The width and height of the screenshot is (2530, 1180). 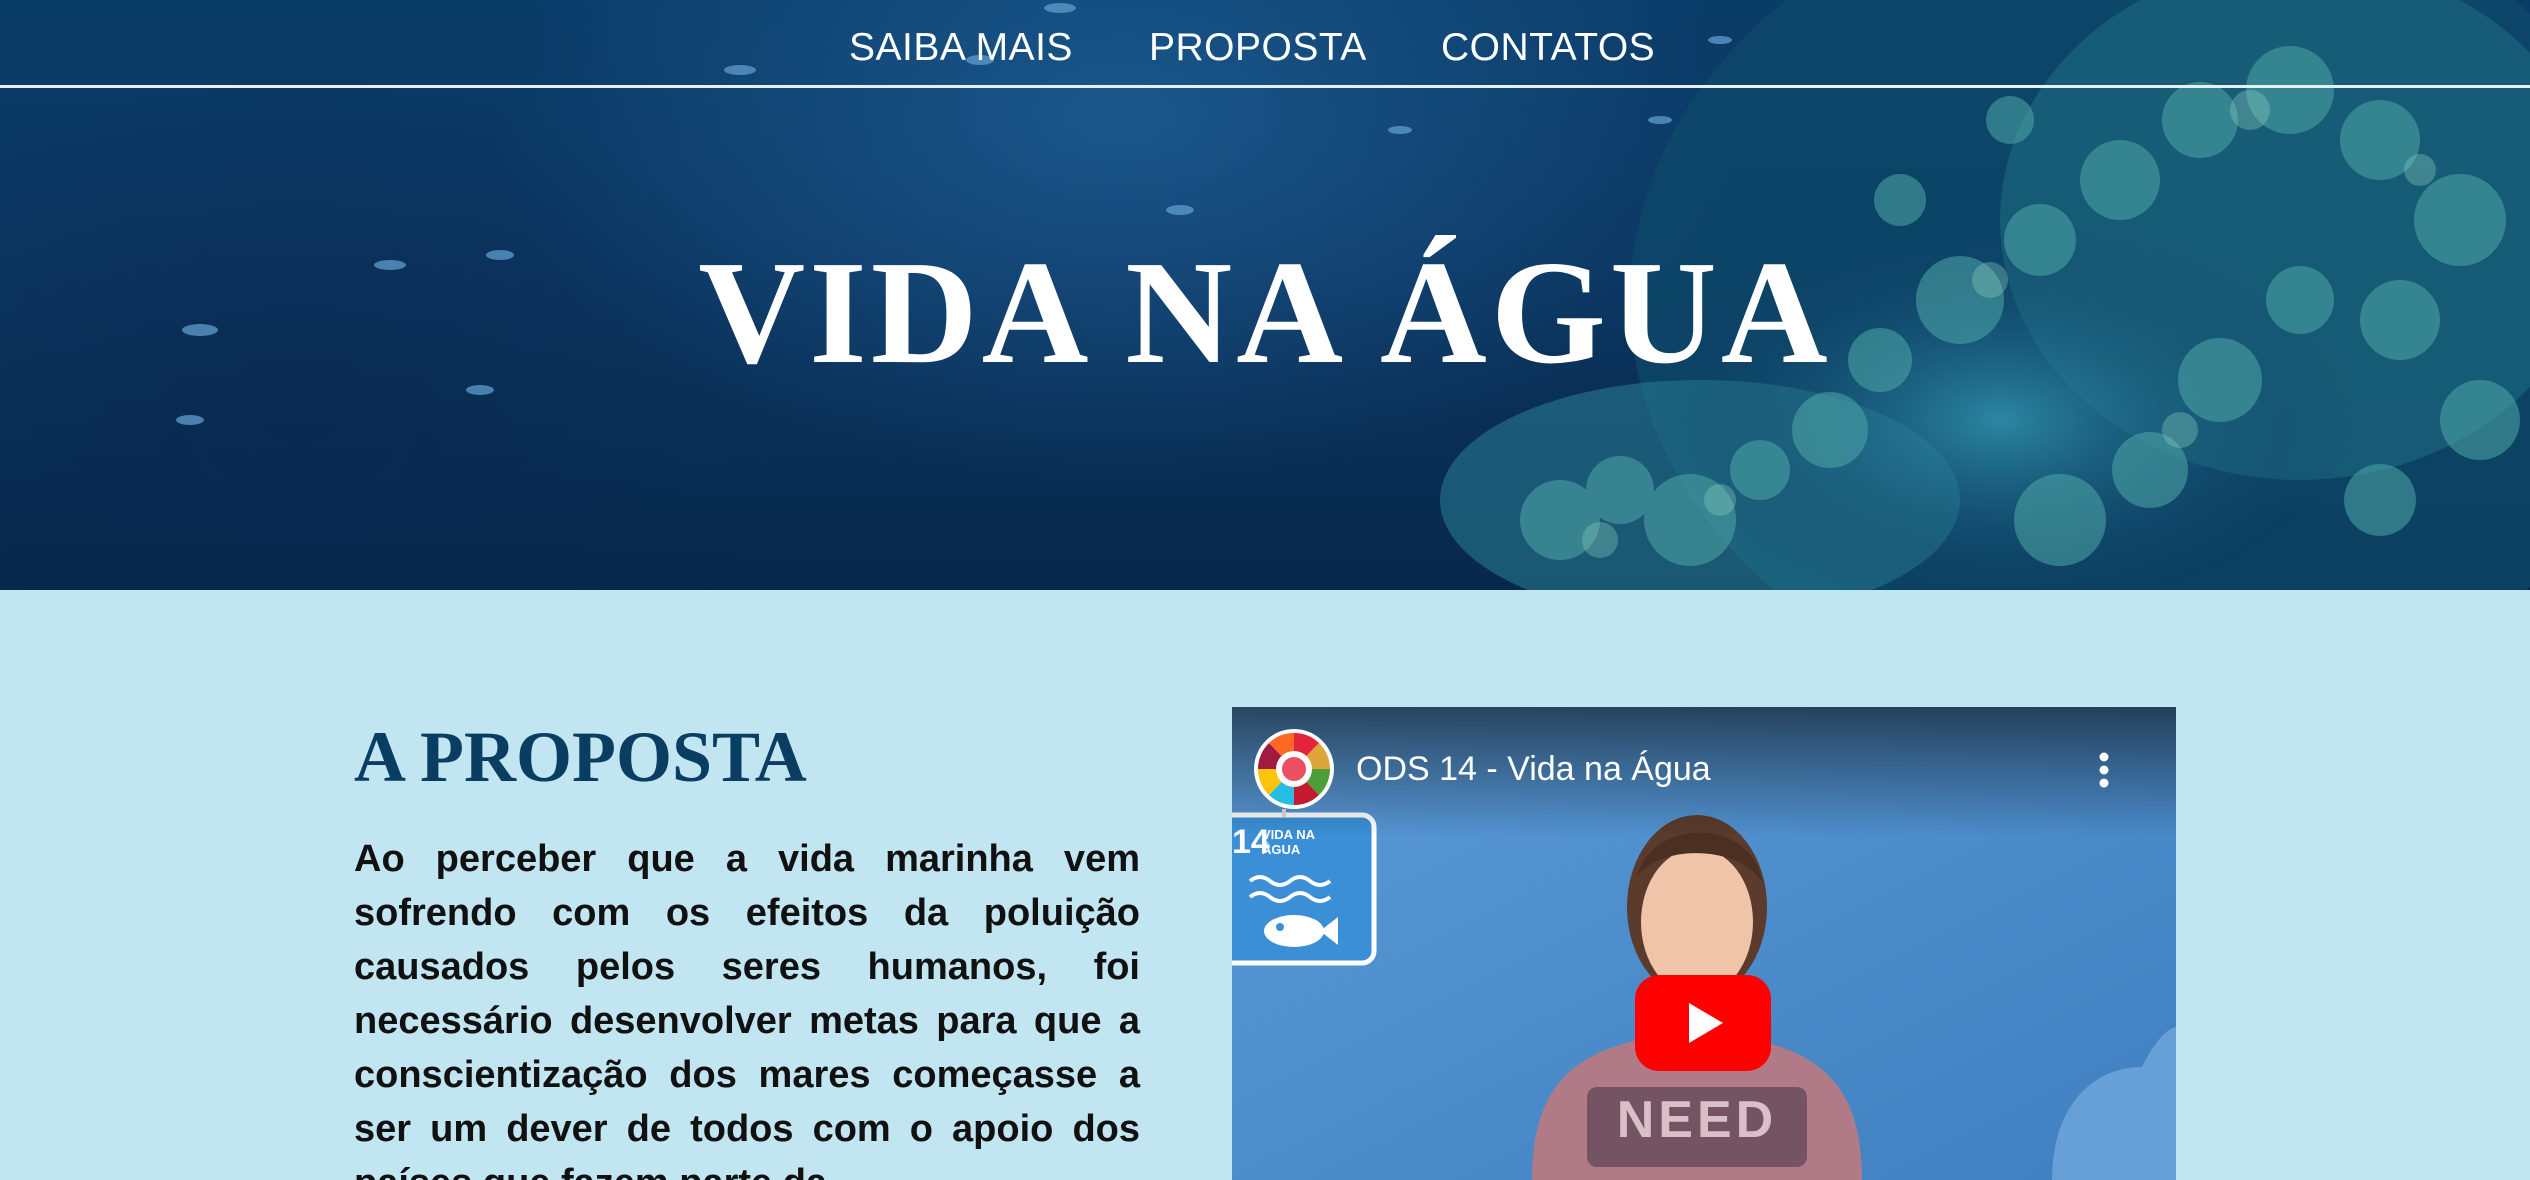 I want to click on more-vertical-icon, so click(x=2104, y=770).